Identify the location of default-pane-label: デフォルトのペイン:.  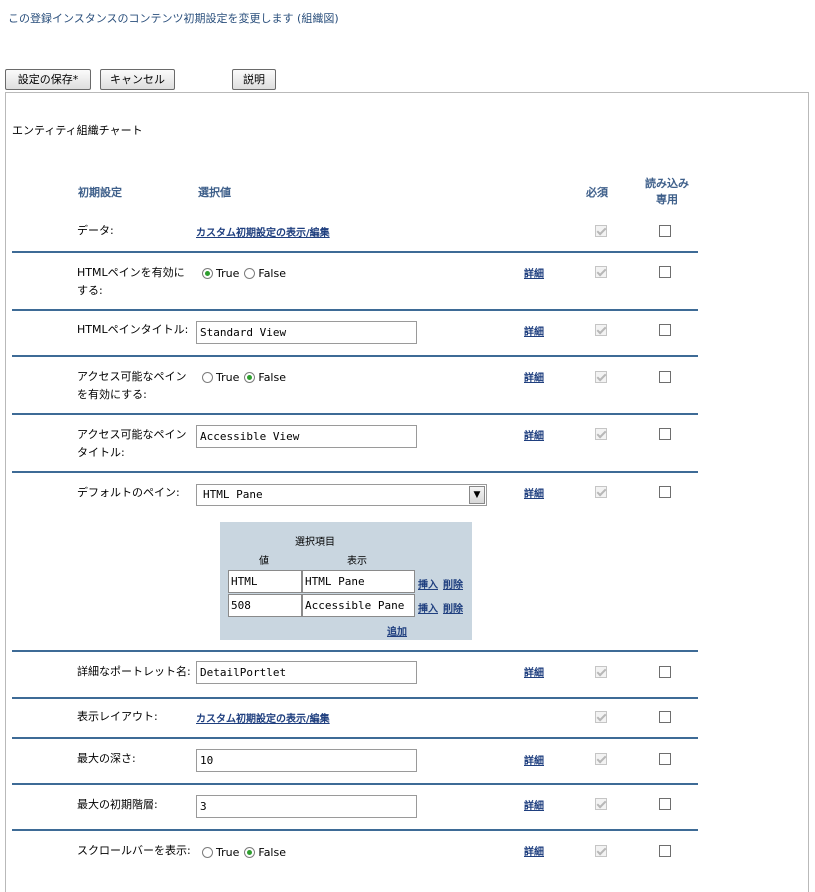
(128, 492).